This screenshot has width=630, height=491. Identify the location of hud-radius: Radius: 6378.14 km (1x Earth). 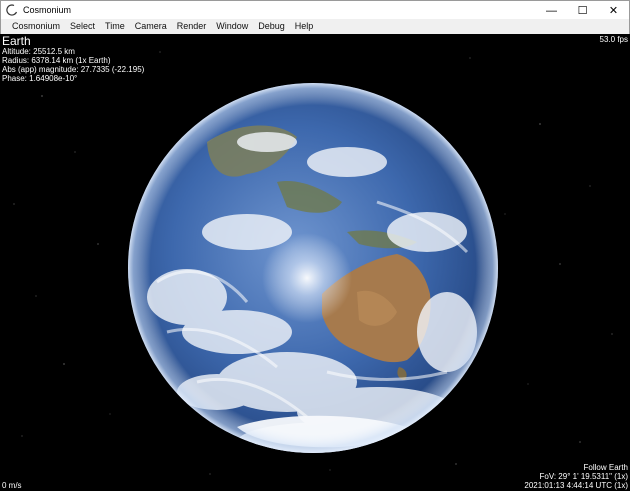
(56, 60).